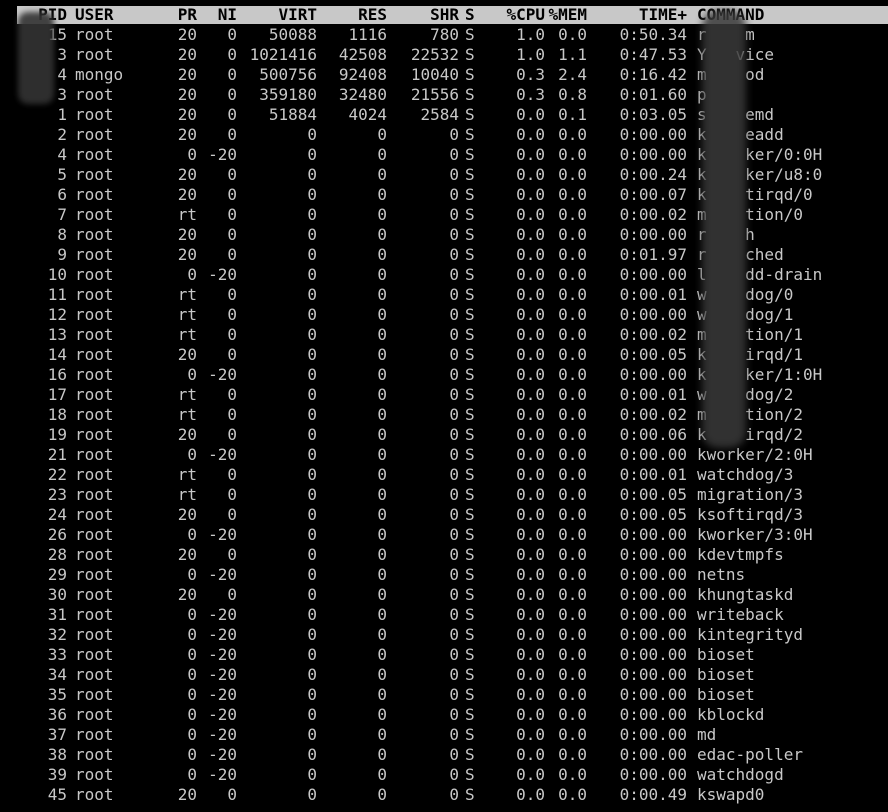  I want to click on header-user: USER, so click(94, 14).